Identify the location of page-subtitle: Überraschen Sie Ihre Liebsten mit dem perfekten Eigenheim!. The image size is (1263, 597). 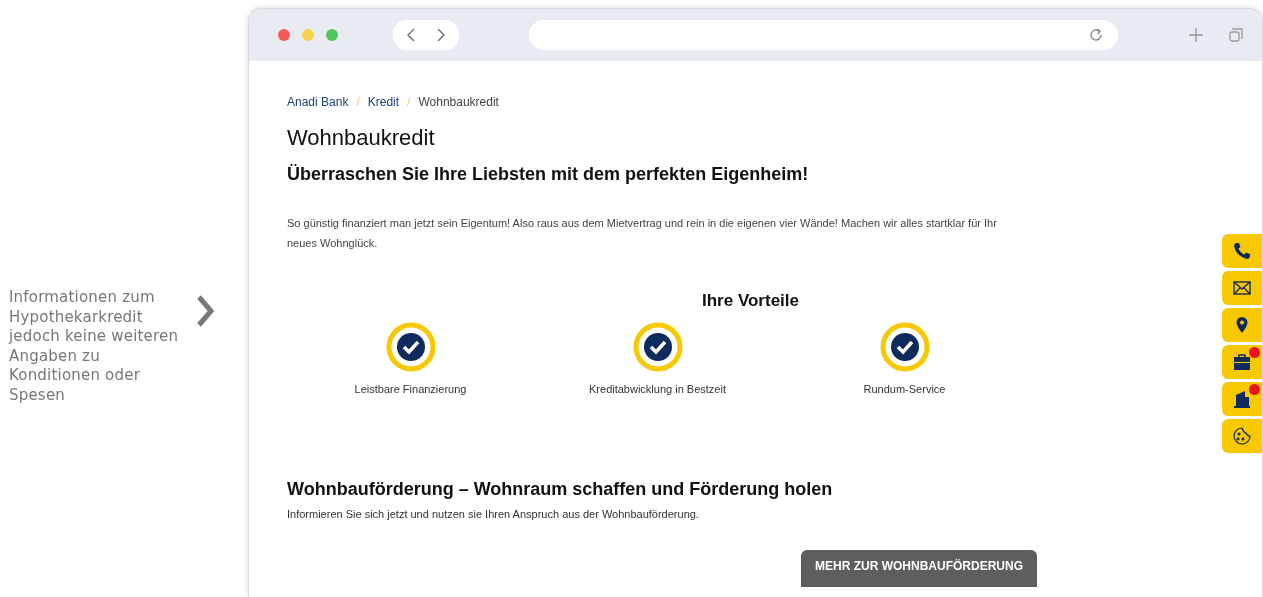
(548, 174).